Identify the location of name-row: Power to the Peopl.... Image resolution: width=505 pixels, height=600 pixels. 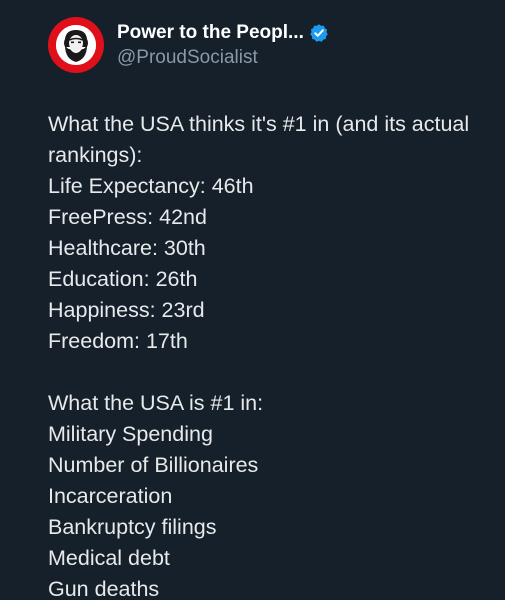
(223, 33).